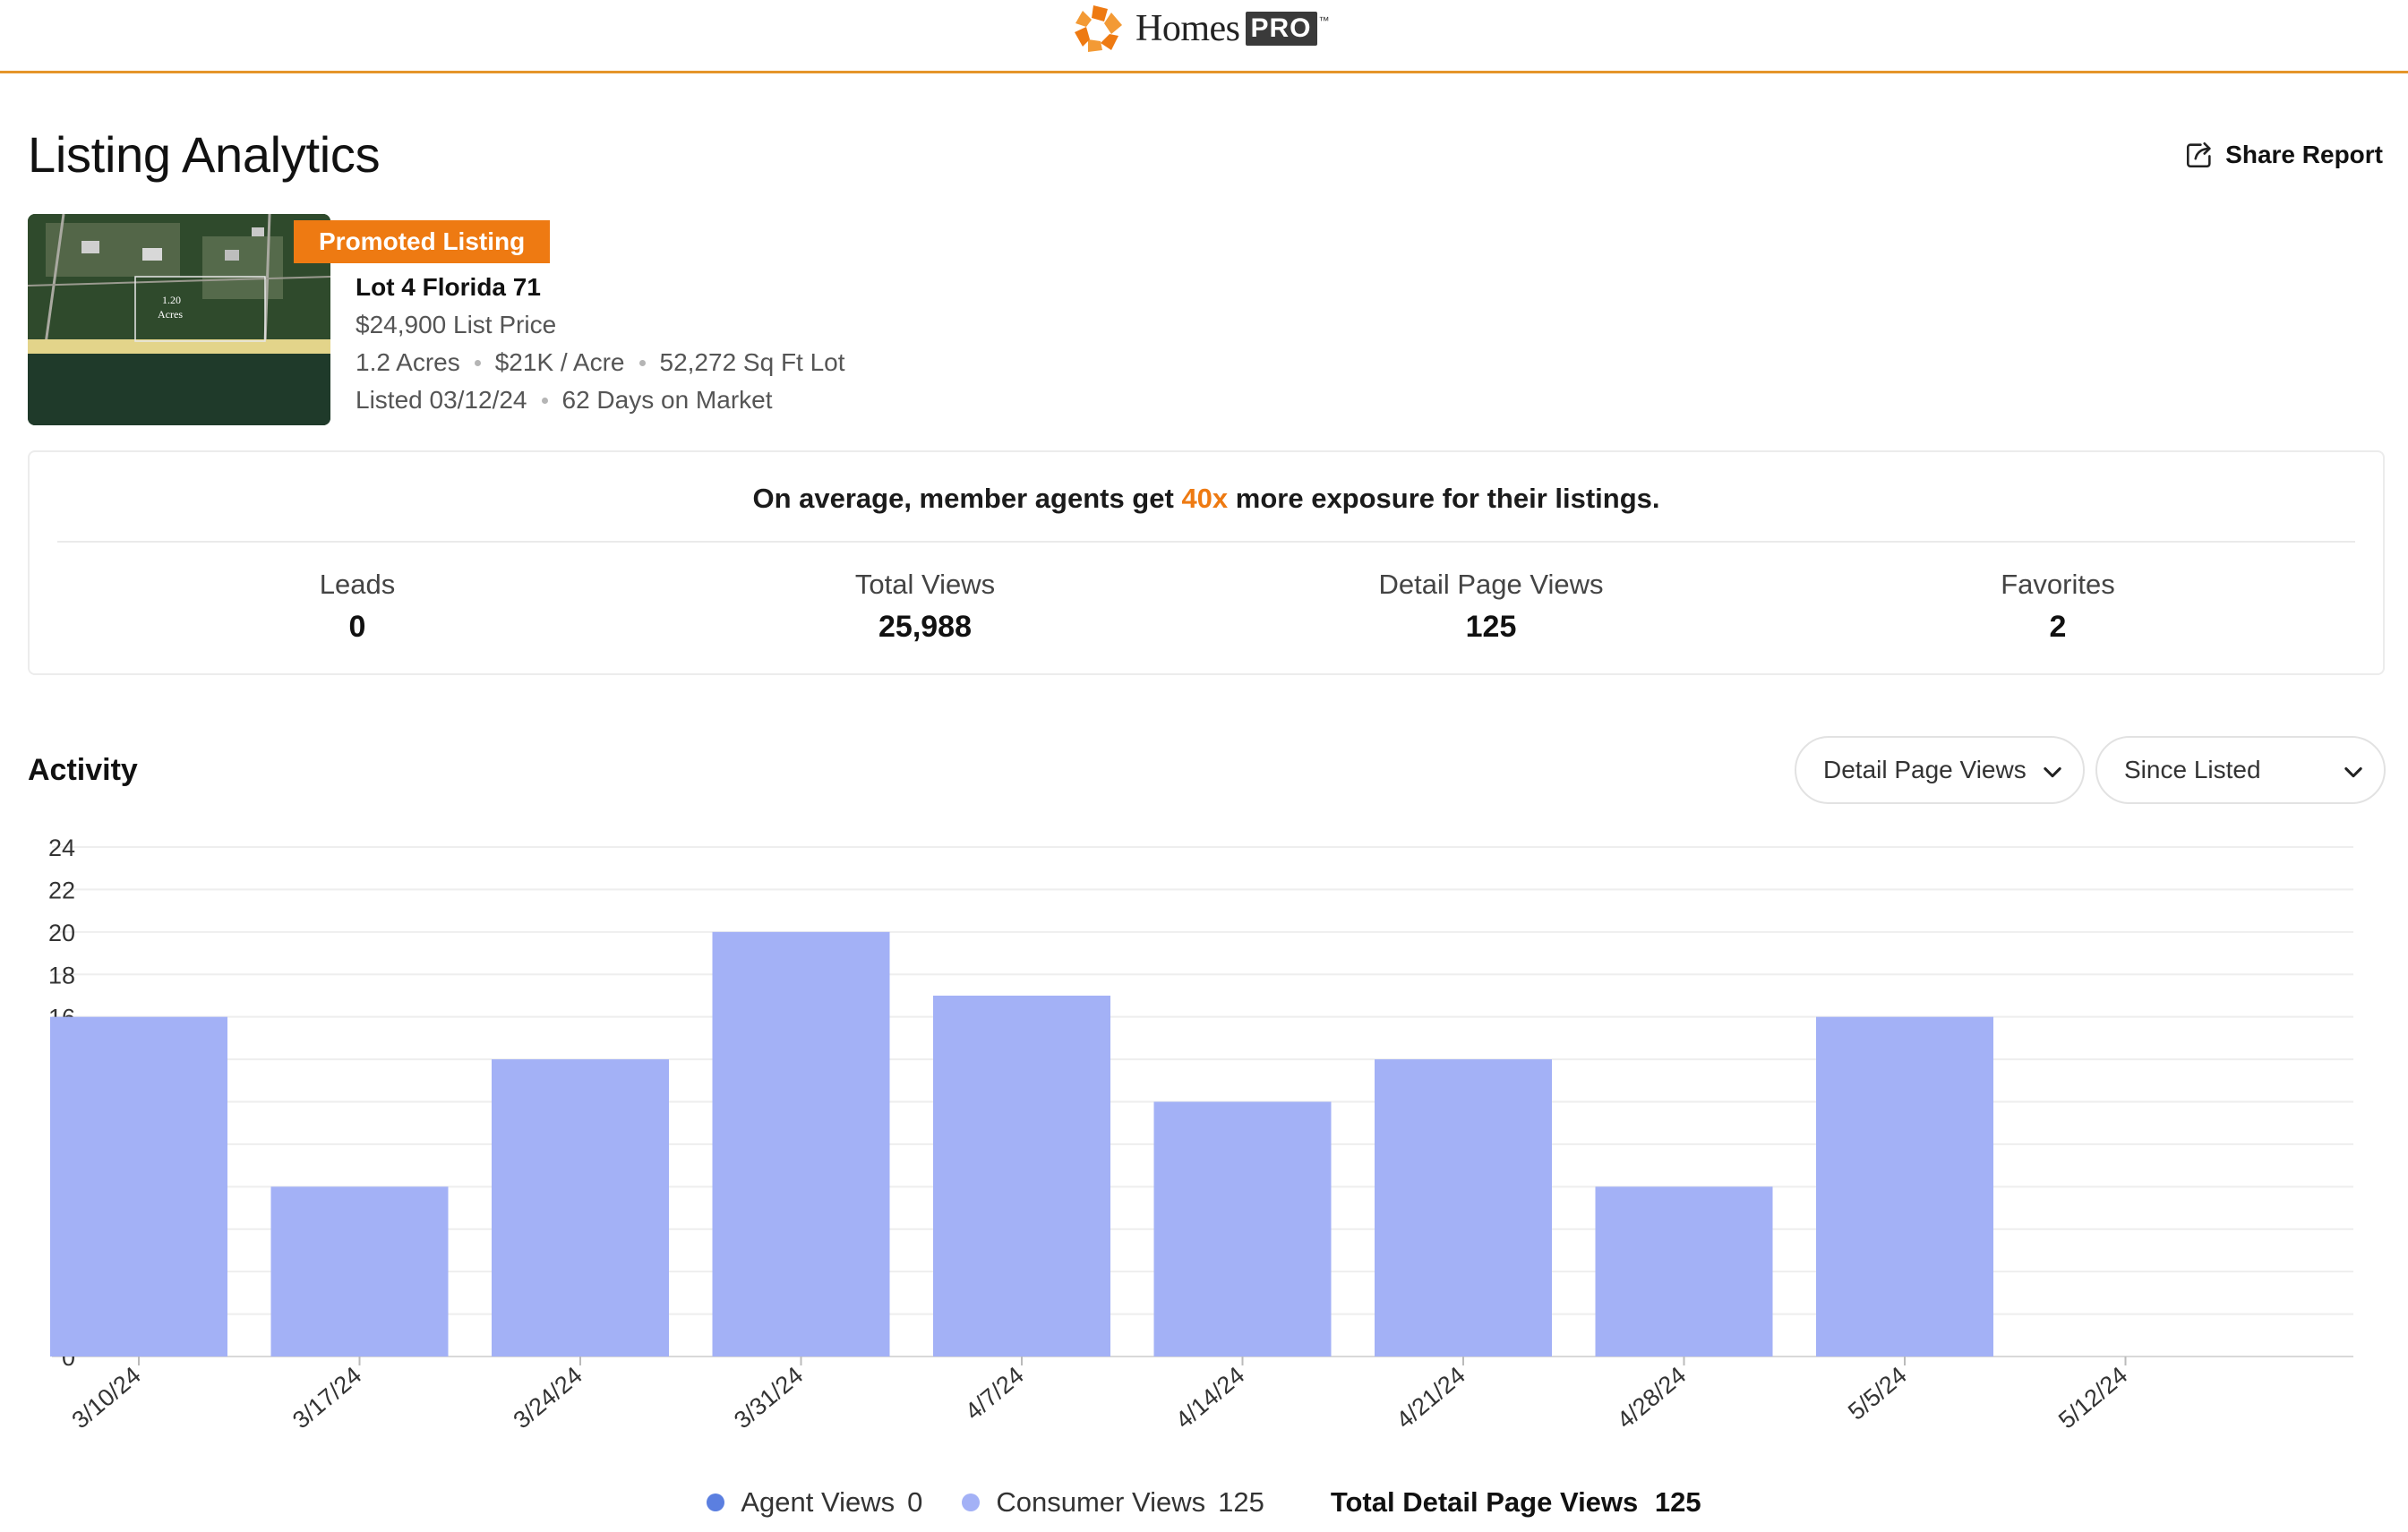 This screenshot has width=2408, height=1532. What do you see at coordinates (925, 607) in the screenshot?
I see `stat-total-views: Total Views 25,988` at bounding box center [925, 607].